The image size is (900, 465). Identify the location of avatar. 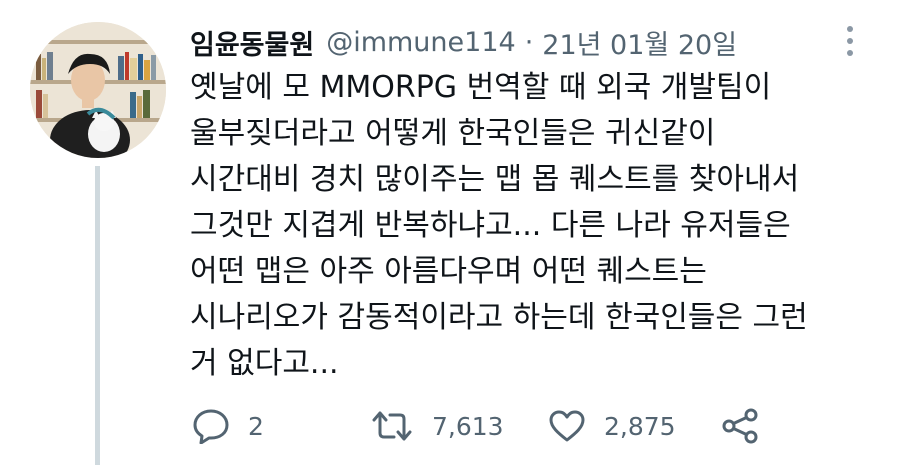
(98, 90).